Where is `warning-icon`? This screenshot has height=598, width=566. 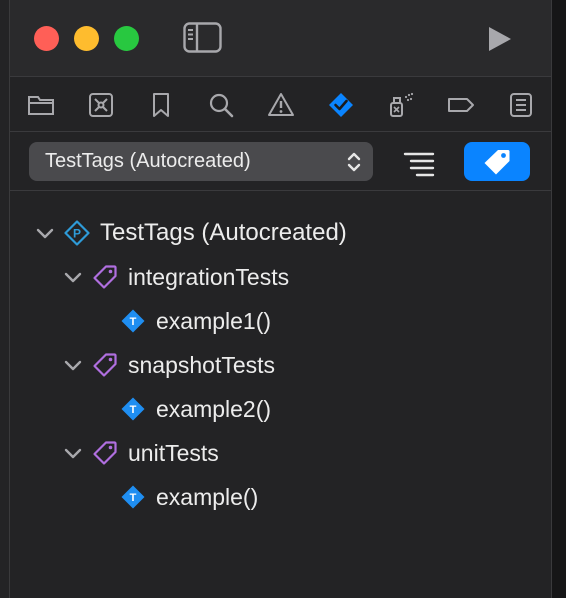 warning-icon is located at coordinates (281, 104).